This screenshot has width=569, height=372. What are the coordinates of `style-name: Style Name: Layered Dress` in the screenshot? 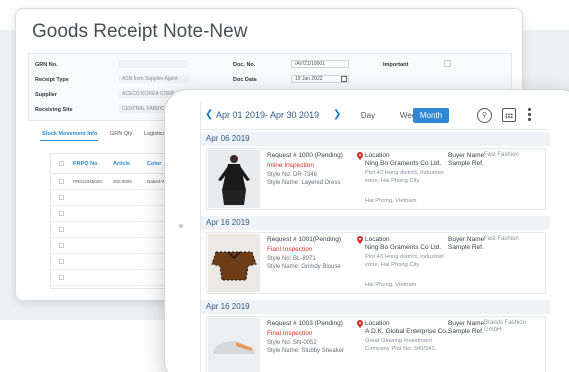 It's located at (304, 183).